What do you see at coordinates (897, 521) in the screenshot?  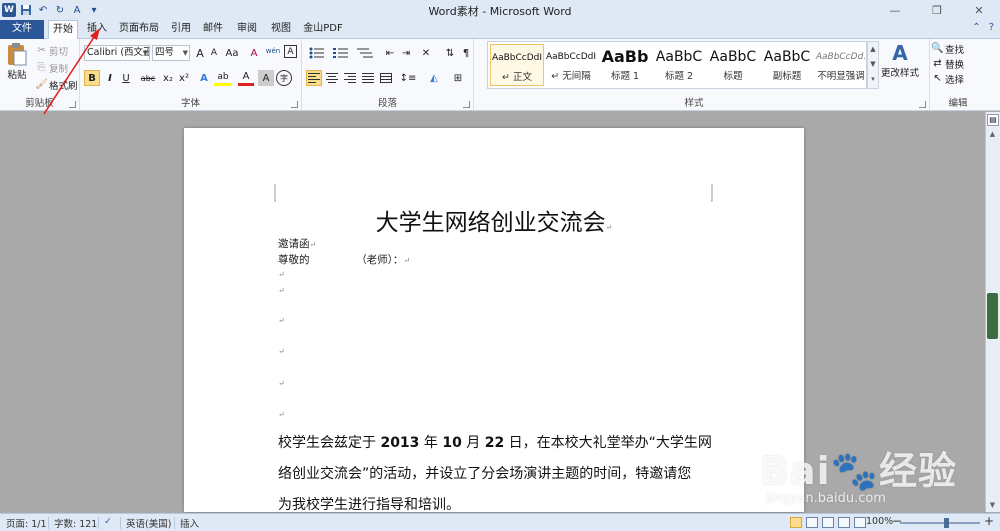 I see `zoom-out-button: −` at bounding box center [897, 521].